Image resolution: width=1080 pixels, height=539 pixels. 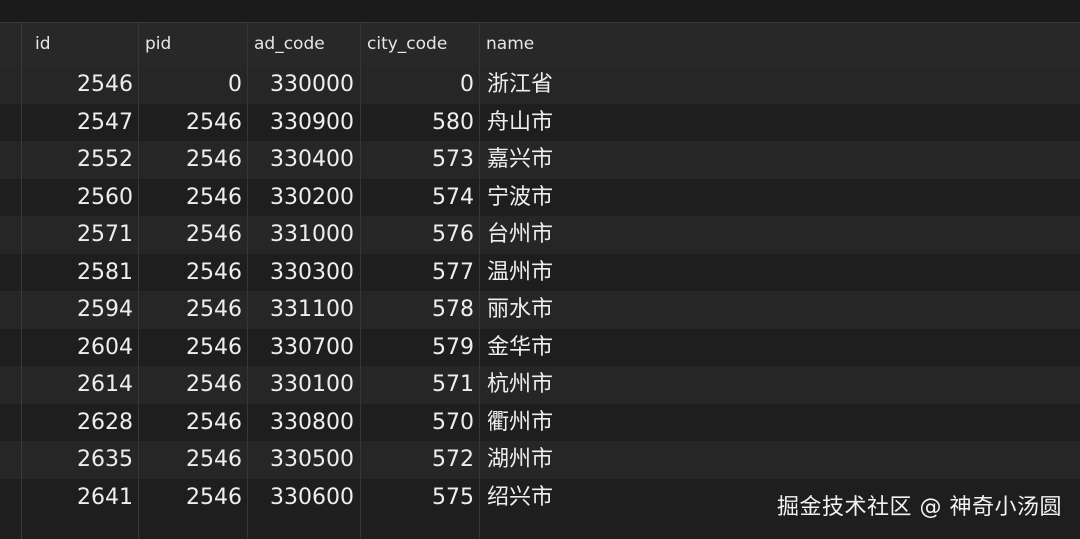 I want to click on cell-ad-code: 330400, so click(x=301, y=160).